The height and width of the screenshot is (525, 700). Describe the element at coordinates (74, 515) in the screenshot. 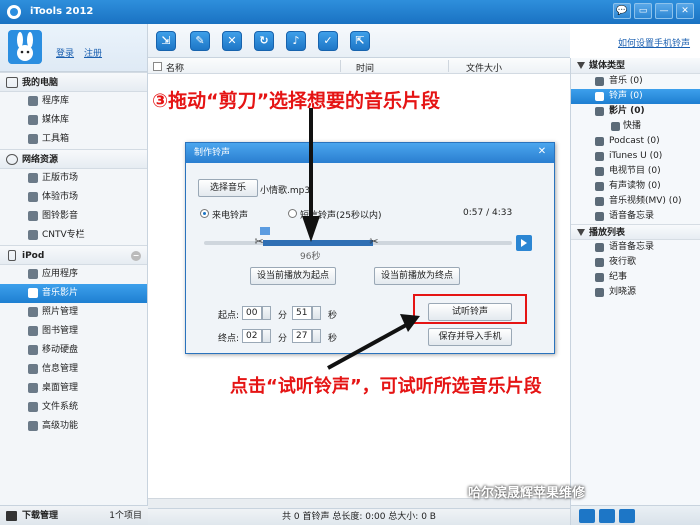

I see `download-manager: 下载管理 1个项目` at that location.